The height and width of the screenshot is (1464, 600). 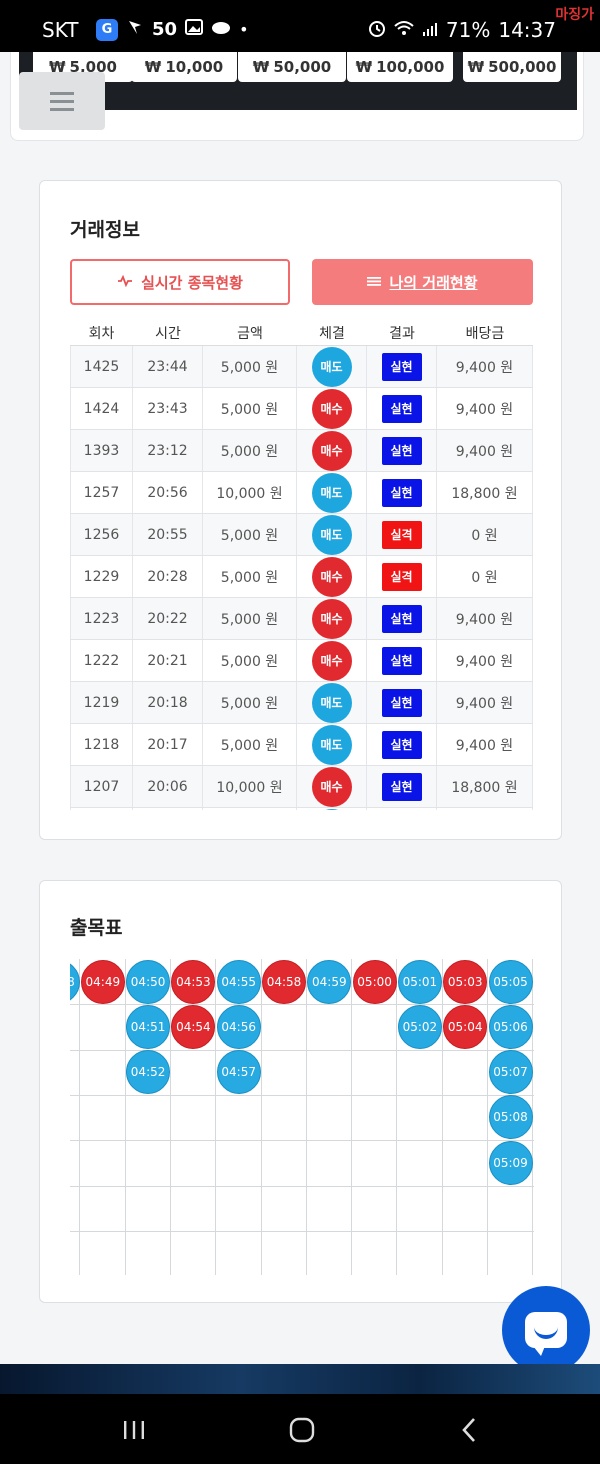 I want to click on tab-live-status: 실시간 종목현황, so click(x=180, y=282).